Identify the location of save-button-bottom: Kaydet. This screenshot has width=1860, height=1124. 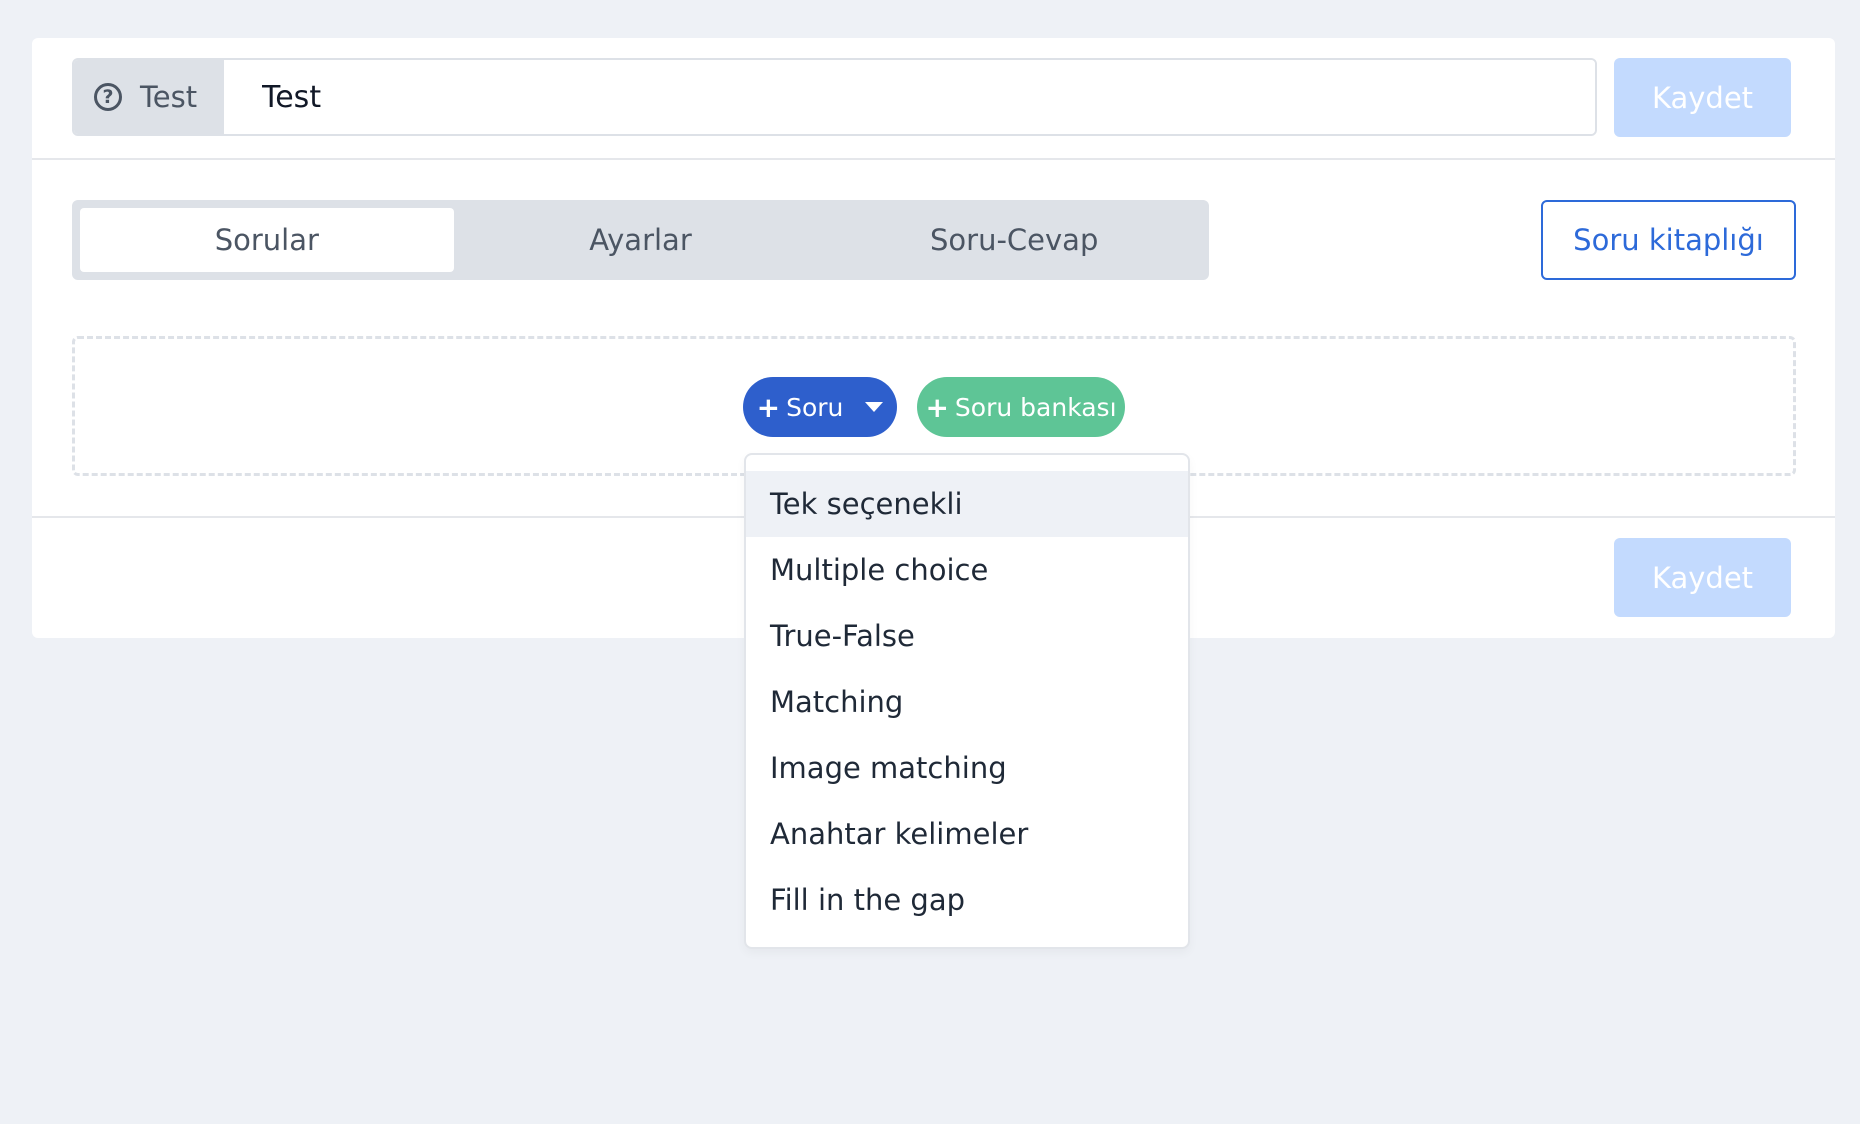
(1702, 577).